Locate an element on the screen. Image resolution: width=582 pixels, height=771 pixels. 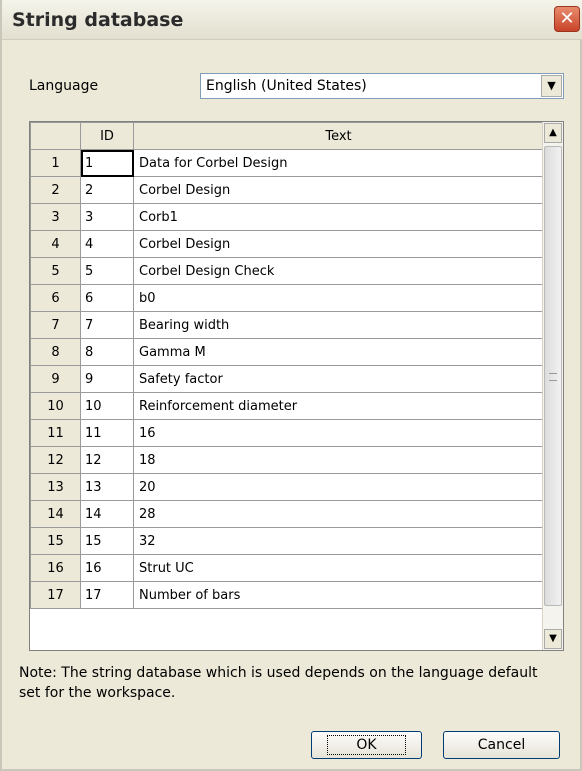
table-row: 3 3 Corb1 is located at coordinates (287, 217).